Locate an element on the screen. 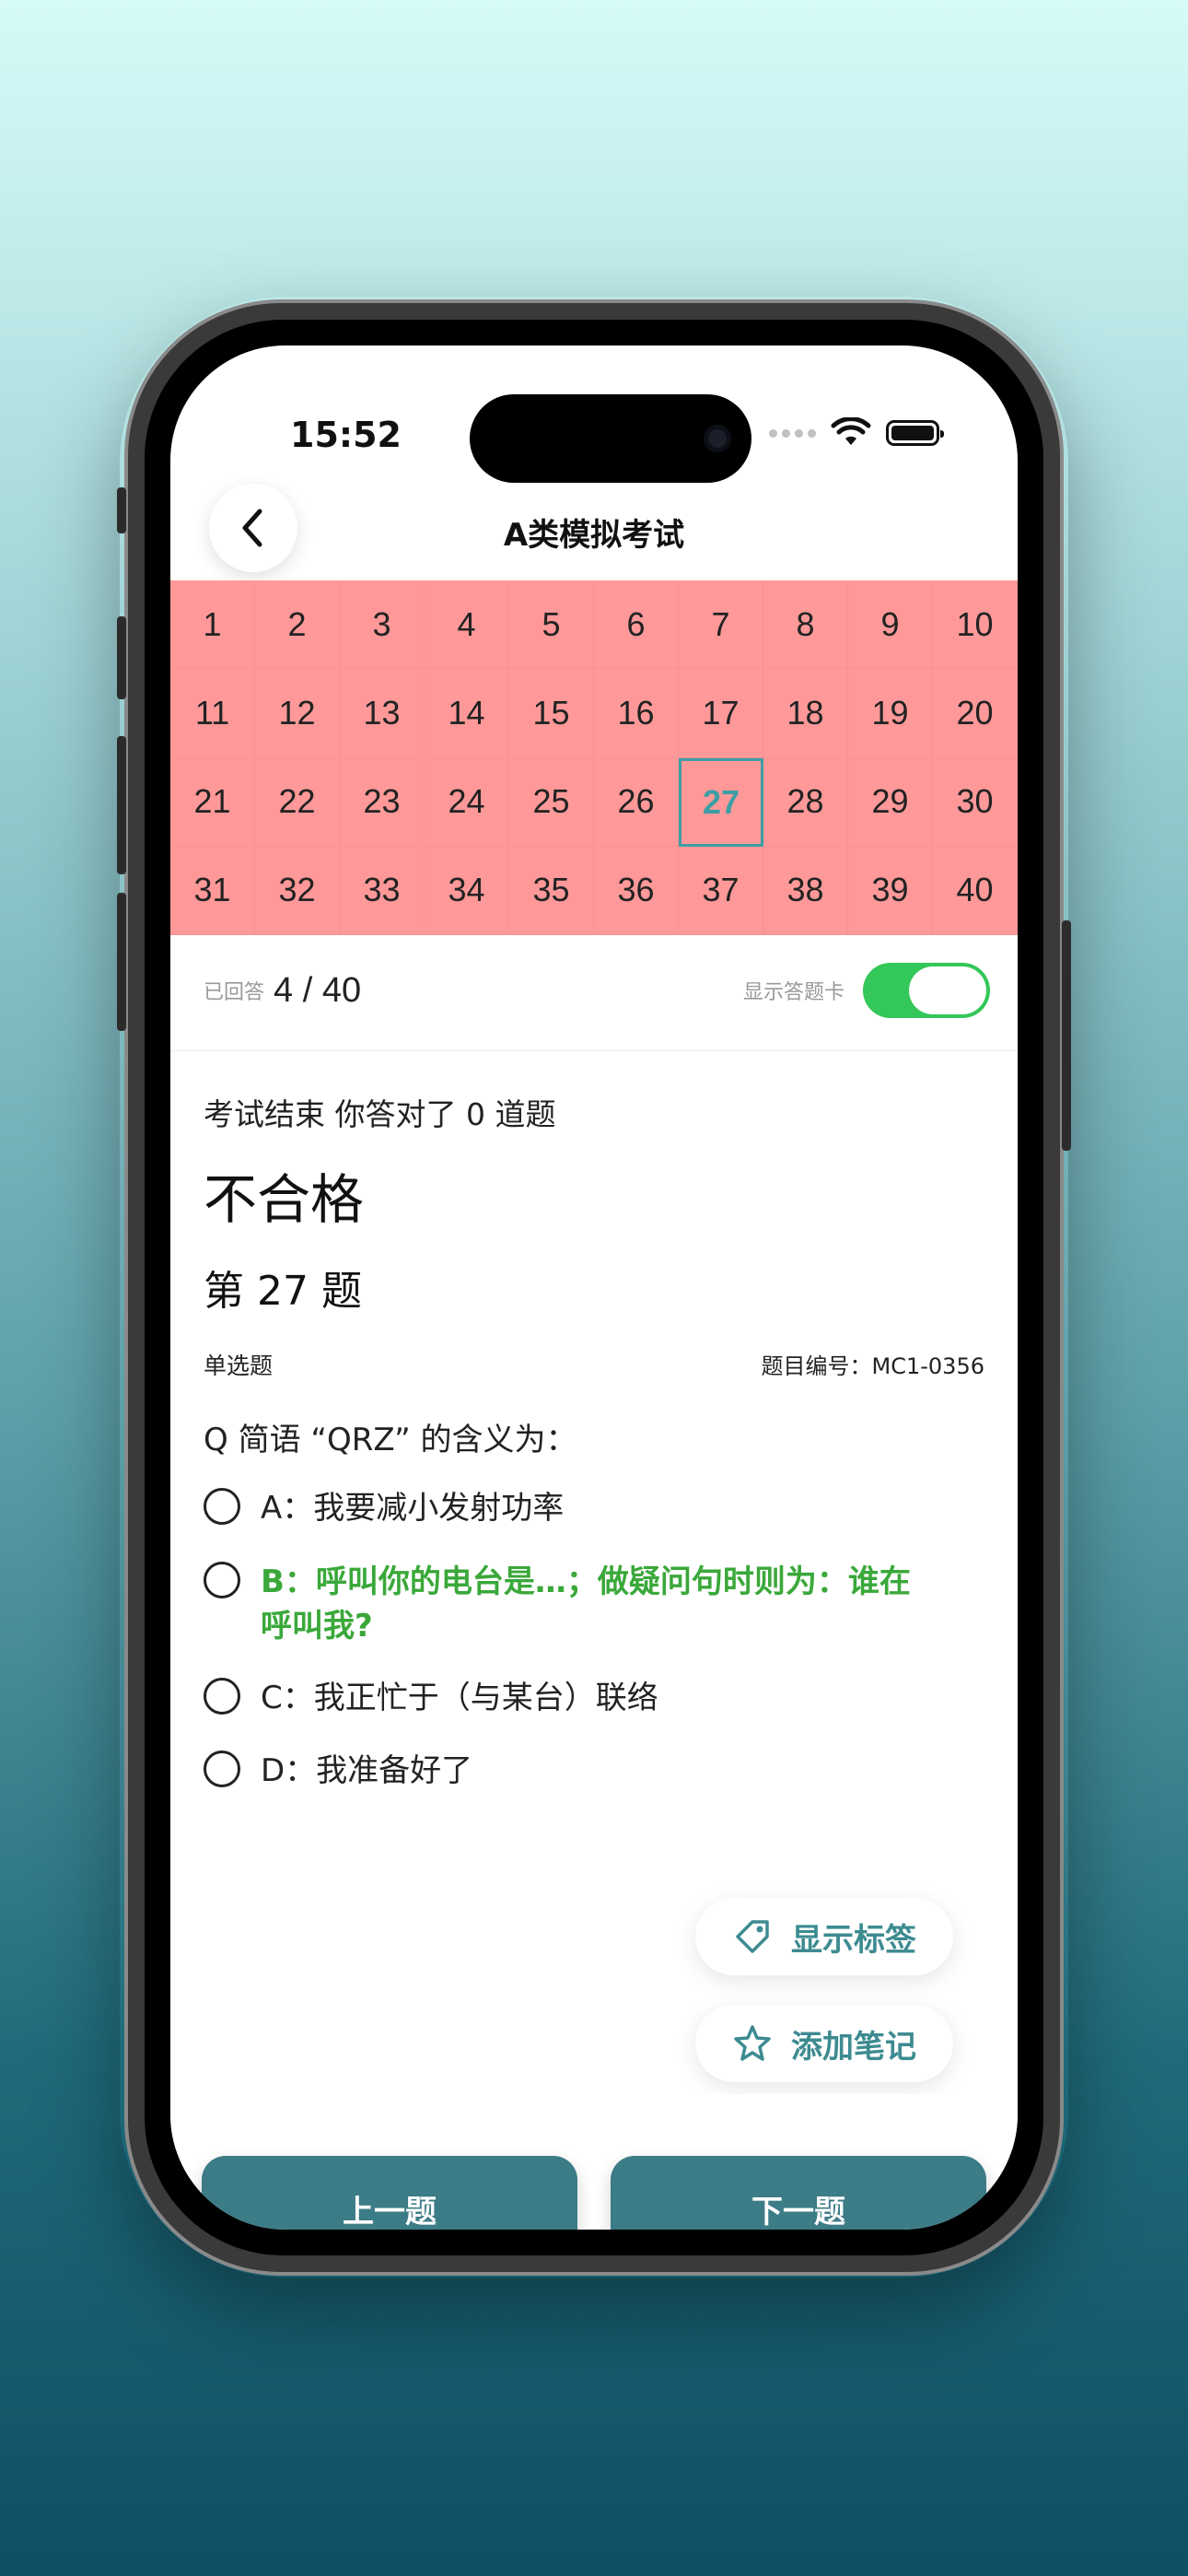 This screenshot has height=2576, width=1188. status-time: 15:52 is located at coordinates (346, 435).